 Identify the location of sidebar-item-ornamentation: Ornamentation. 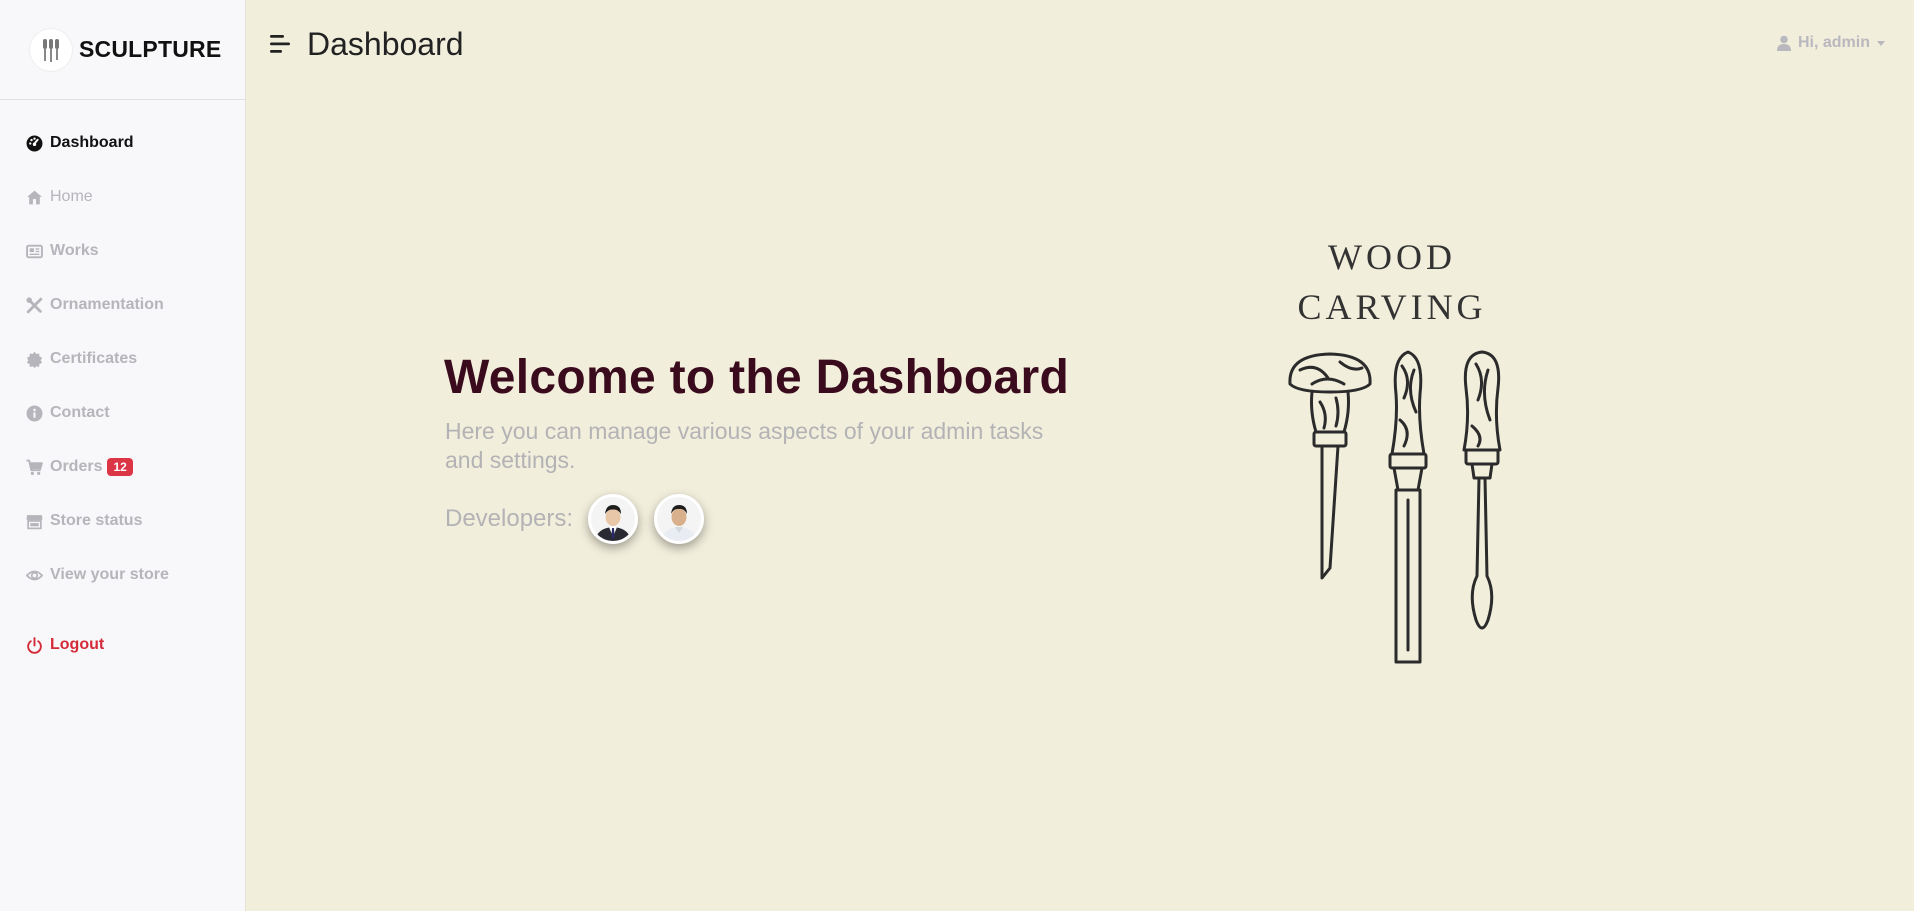
(95, 305).